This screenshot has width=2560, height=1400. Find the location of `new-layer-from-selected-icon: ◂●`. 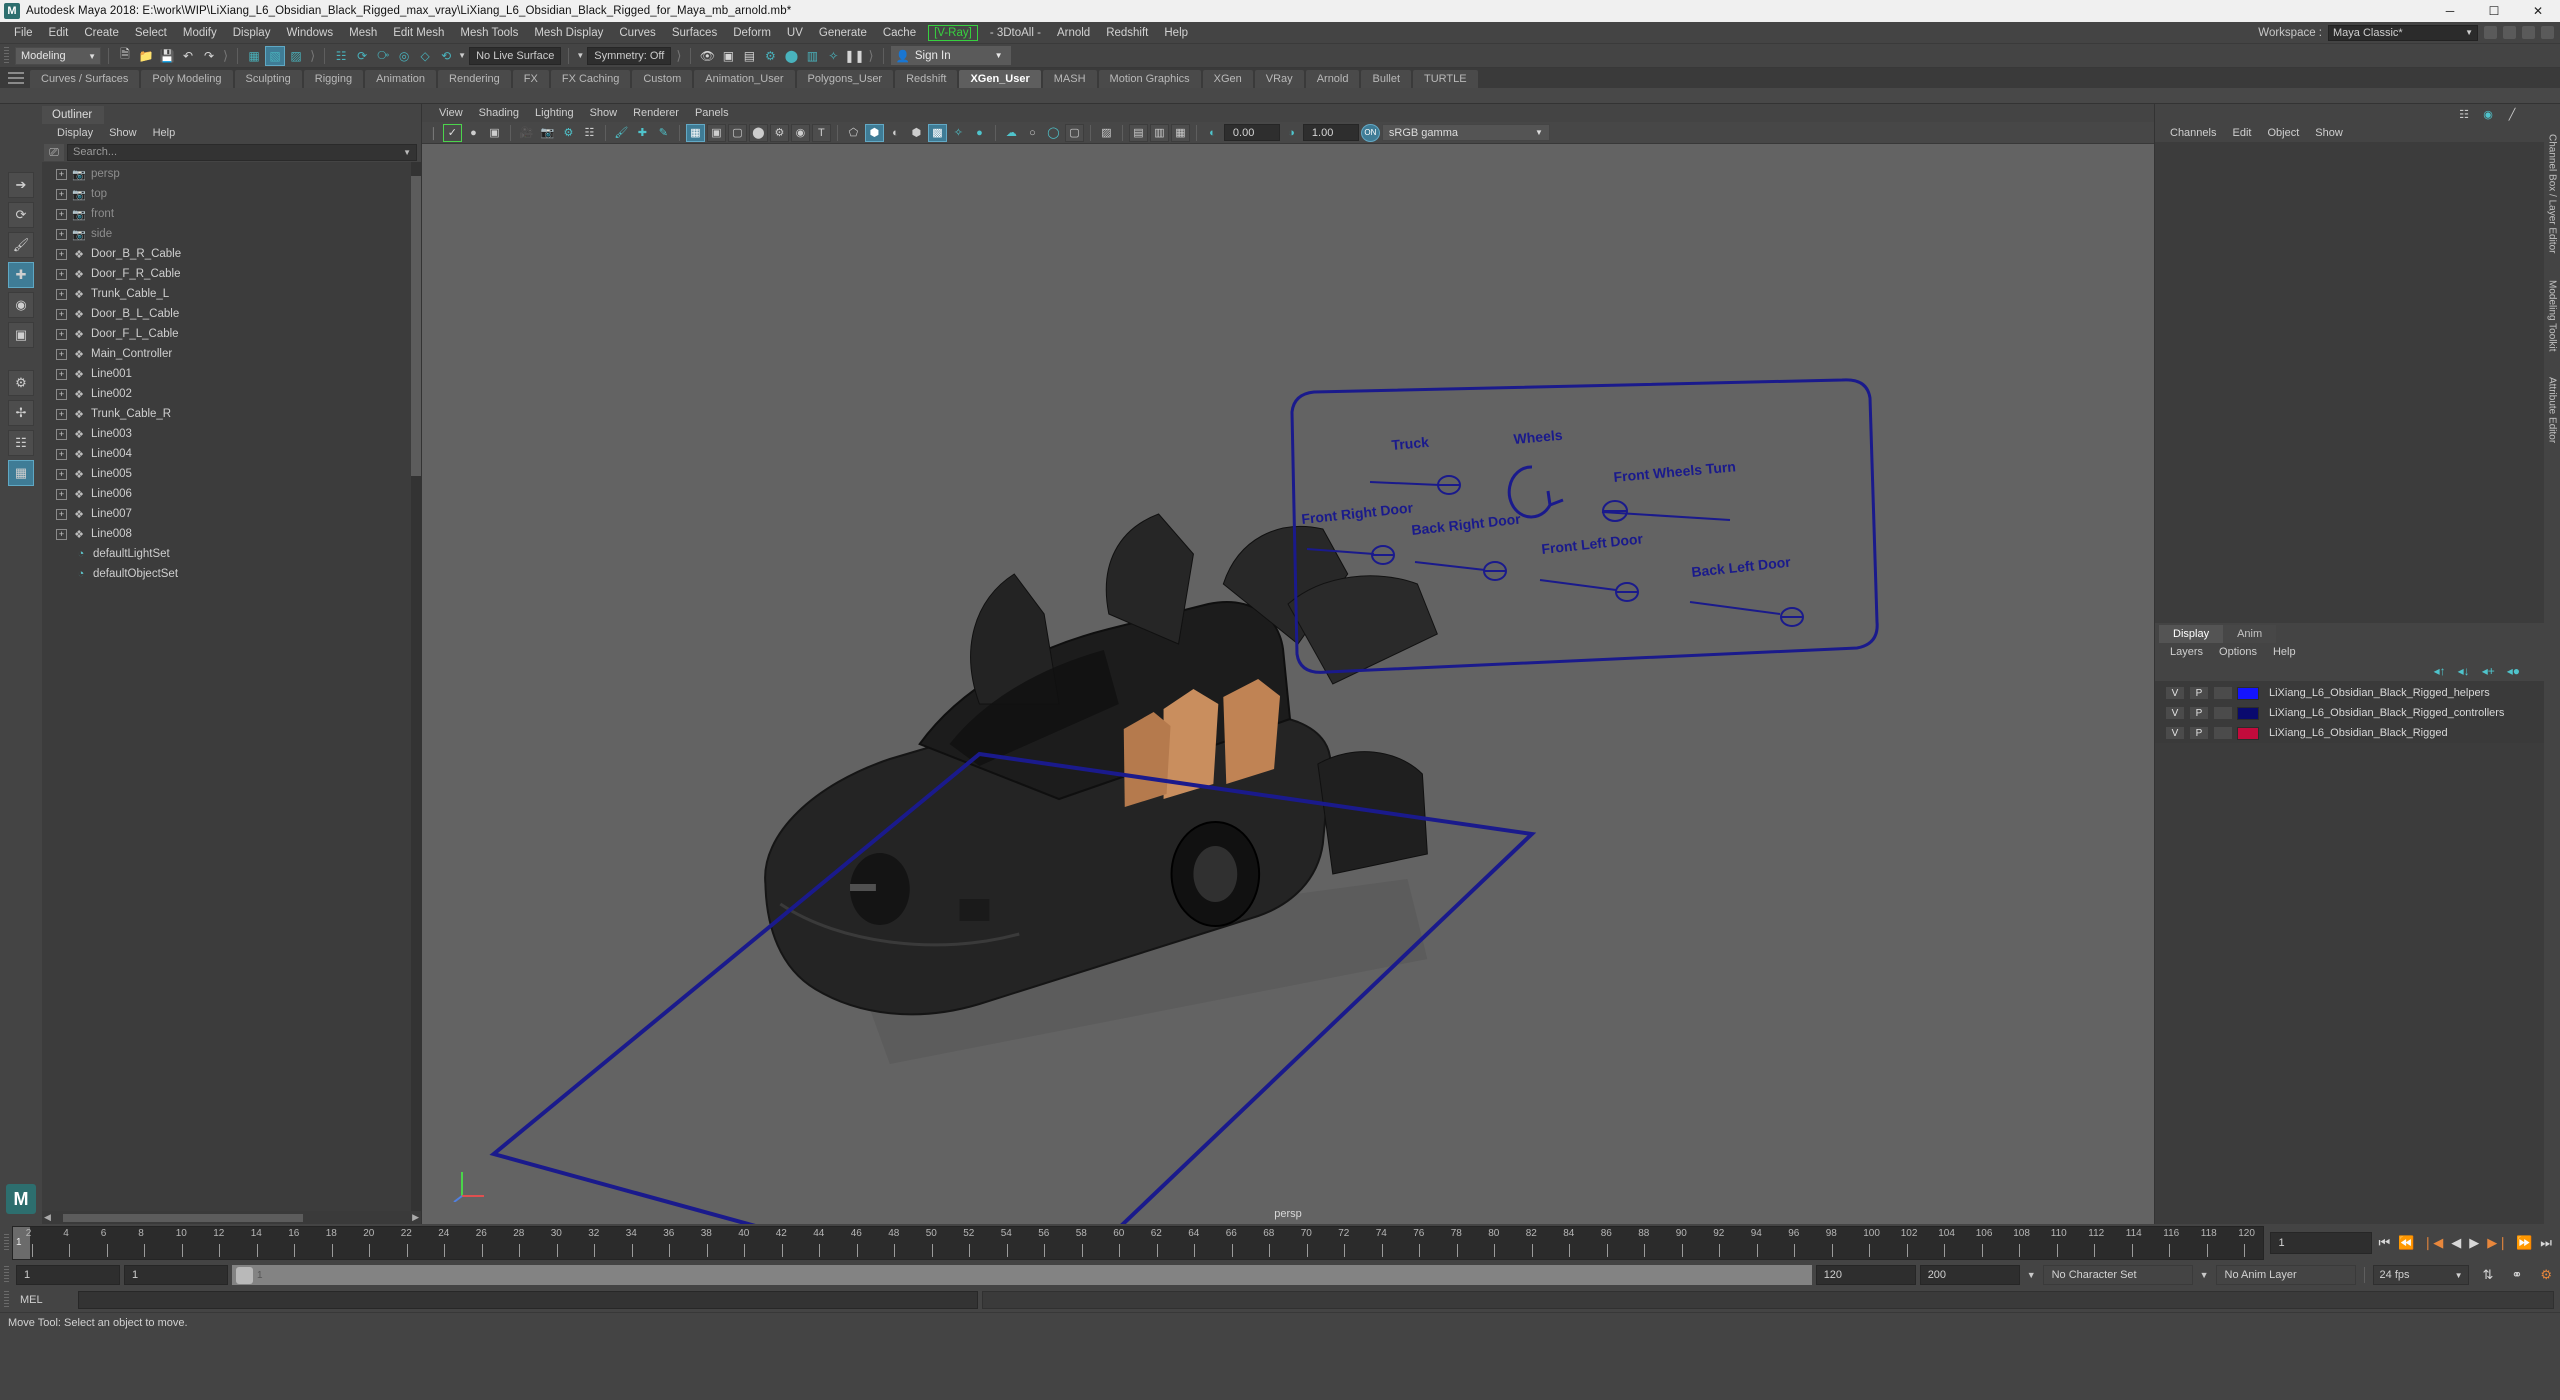

new-layer-from-selected-icon: ◂● is located at coordinates (2513, 671).